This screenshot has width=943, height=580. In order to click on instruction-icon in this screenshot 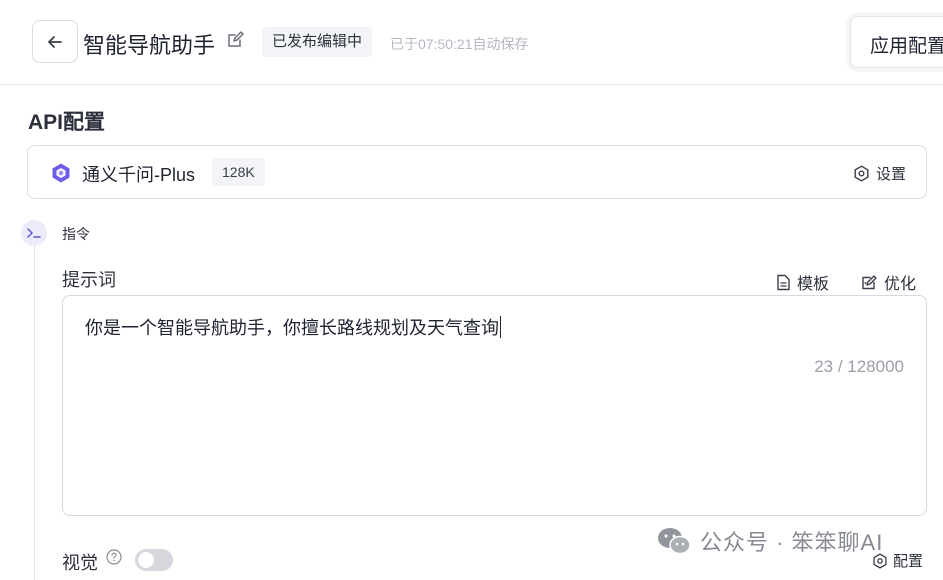, I will do `click(34, 233)`.